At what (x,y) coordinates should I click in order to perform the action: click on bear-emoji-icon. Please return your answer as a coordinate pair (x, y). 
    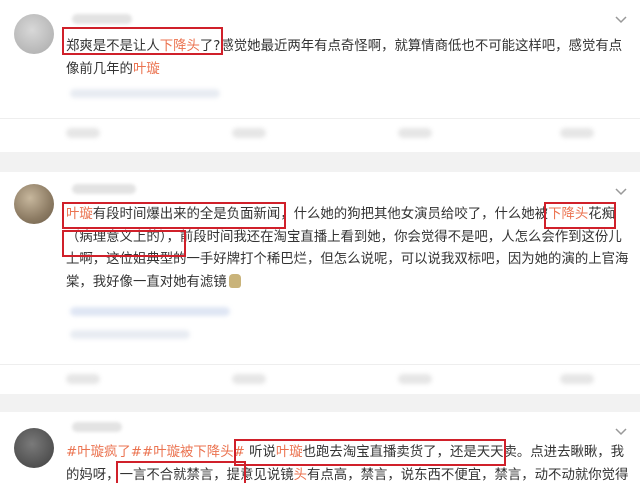
    Looking at the image, I should click on (234, 280).